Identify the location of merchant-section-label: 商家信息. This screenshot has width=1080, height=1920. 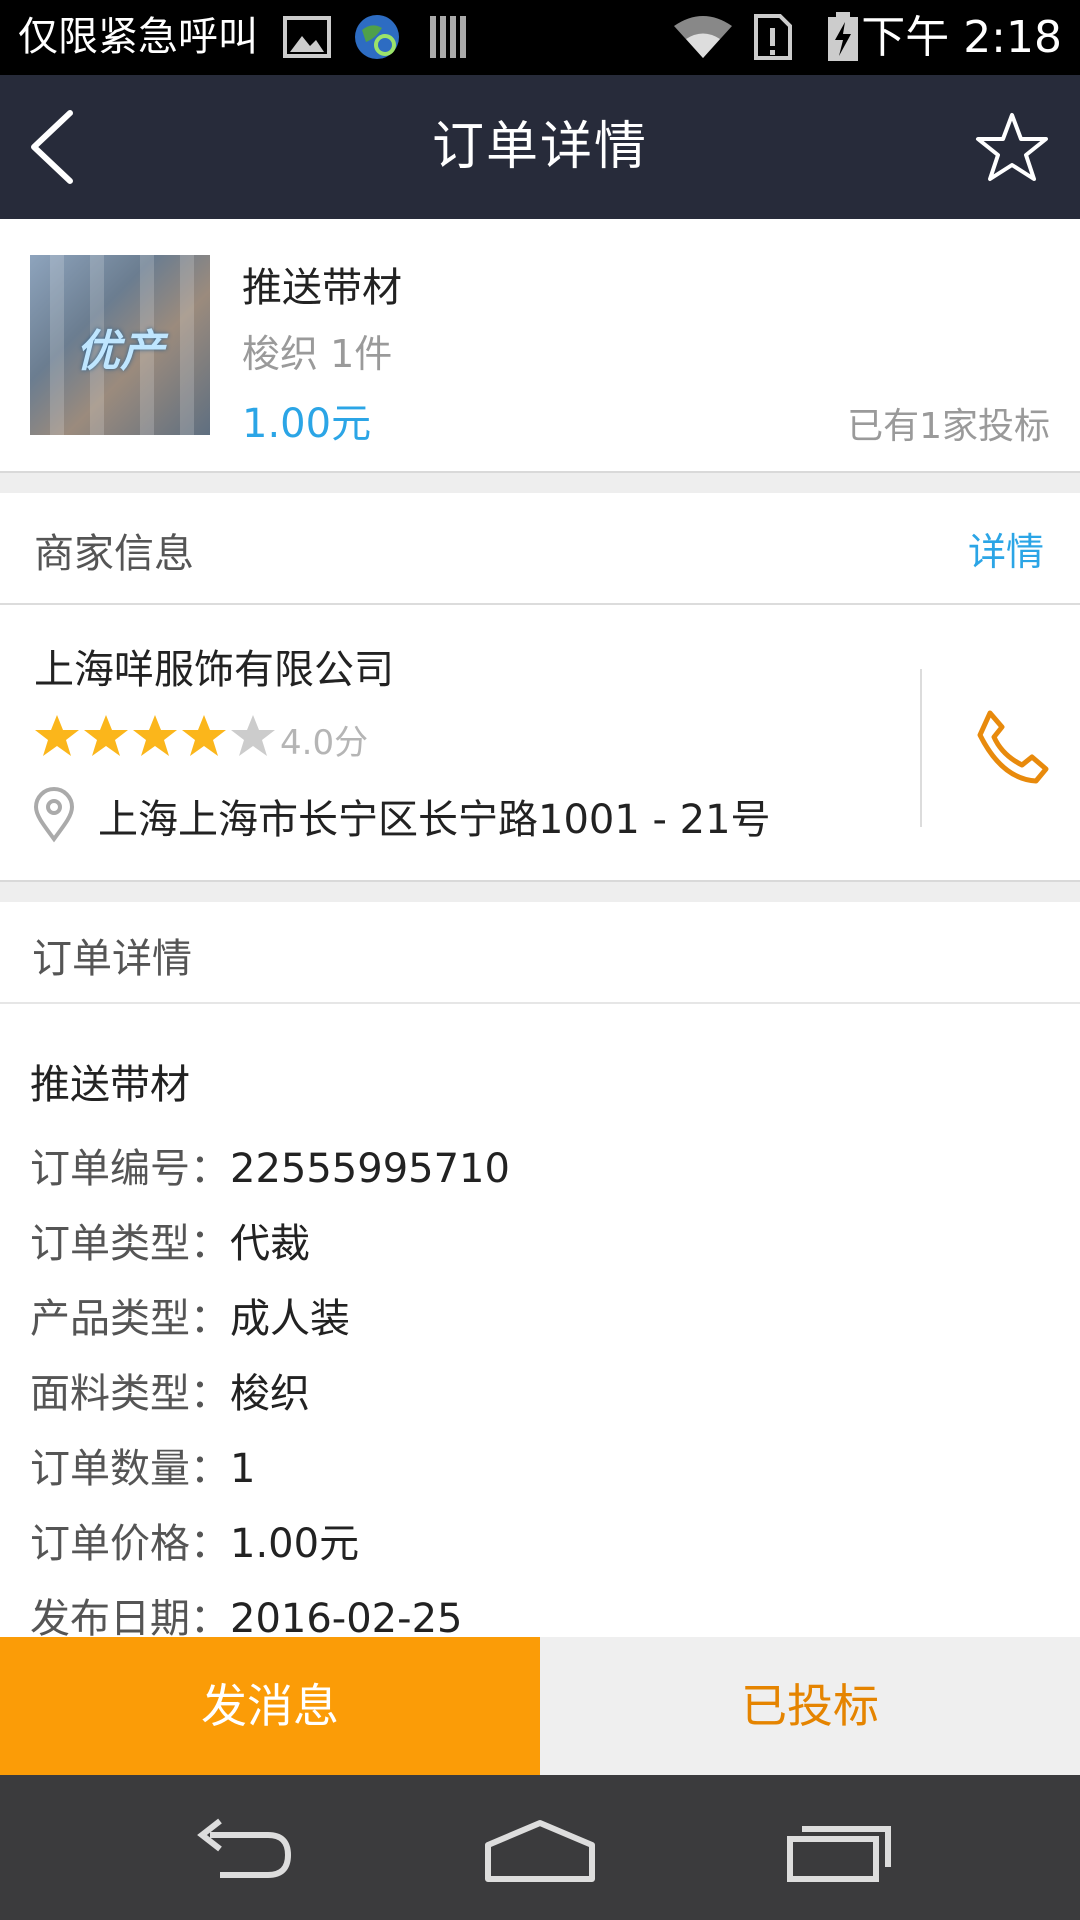
(114, 554).